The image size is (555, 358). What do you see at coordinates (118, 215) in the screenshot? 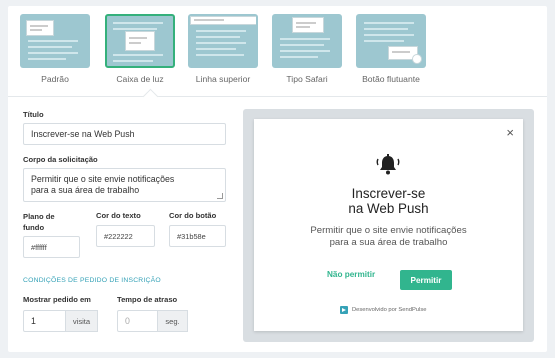
I see `text-color-label: Cor do texto` at bounding box center [118, 215].